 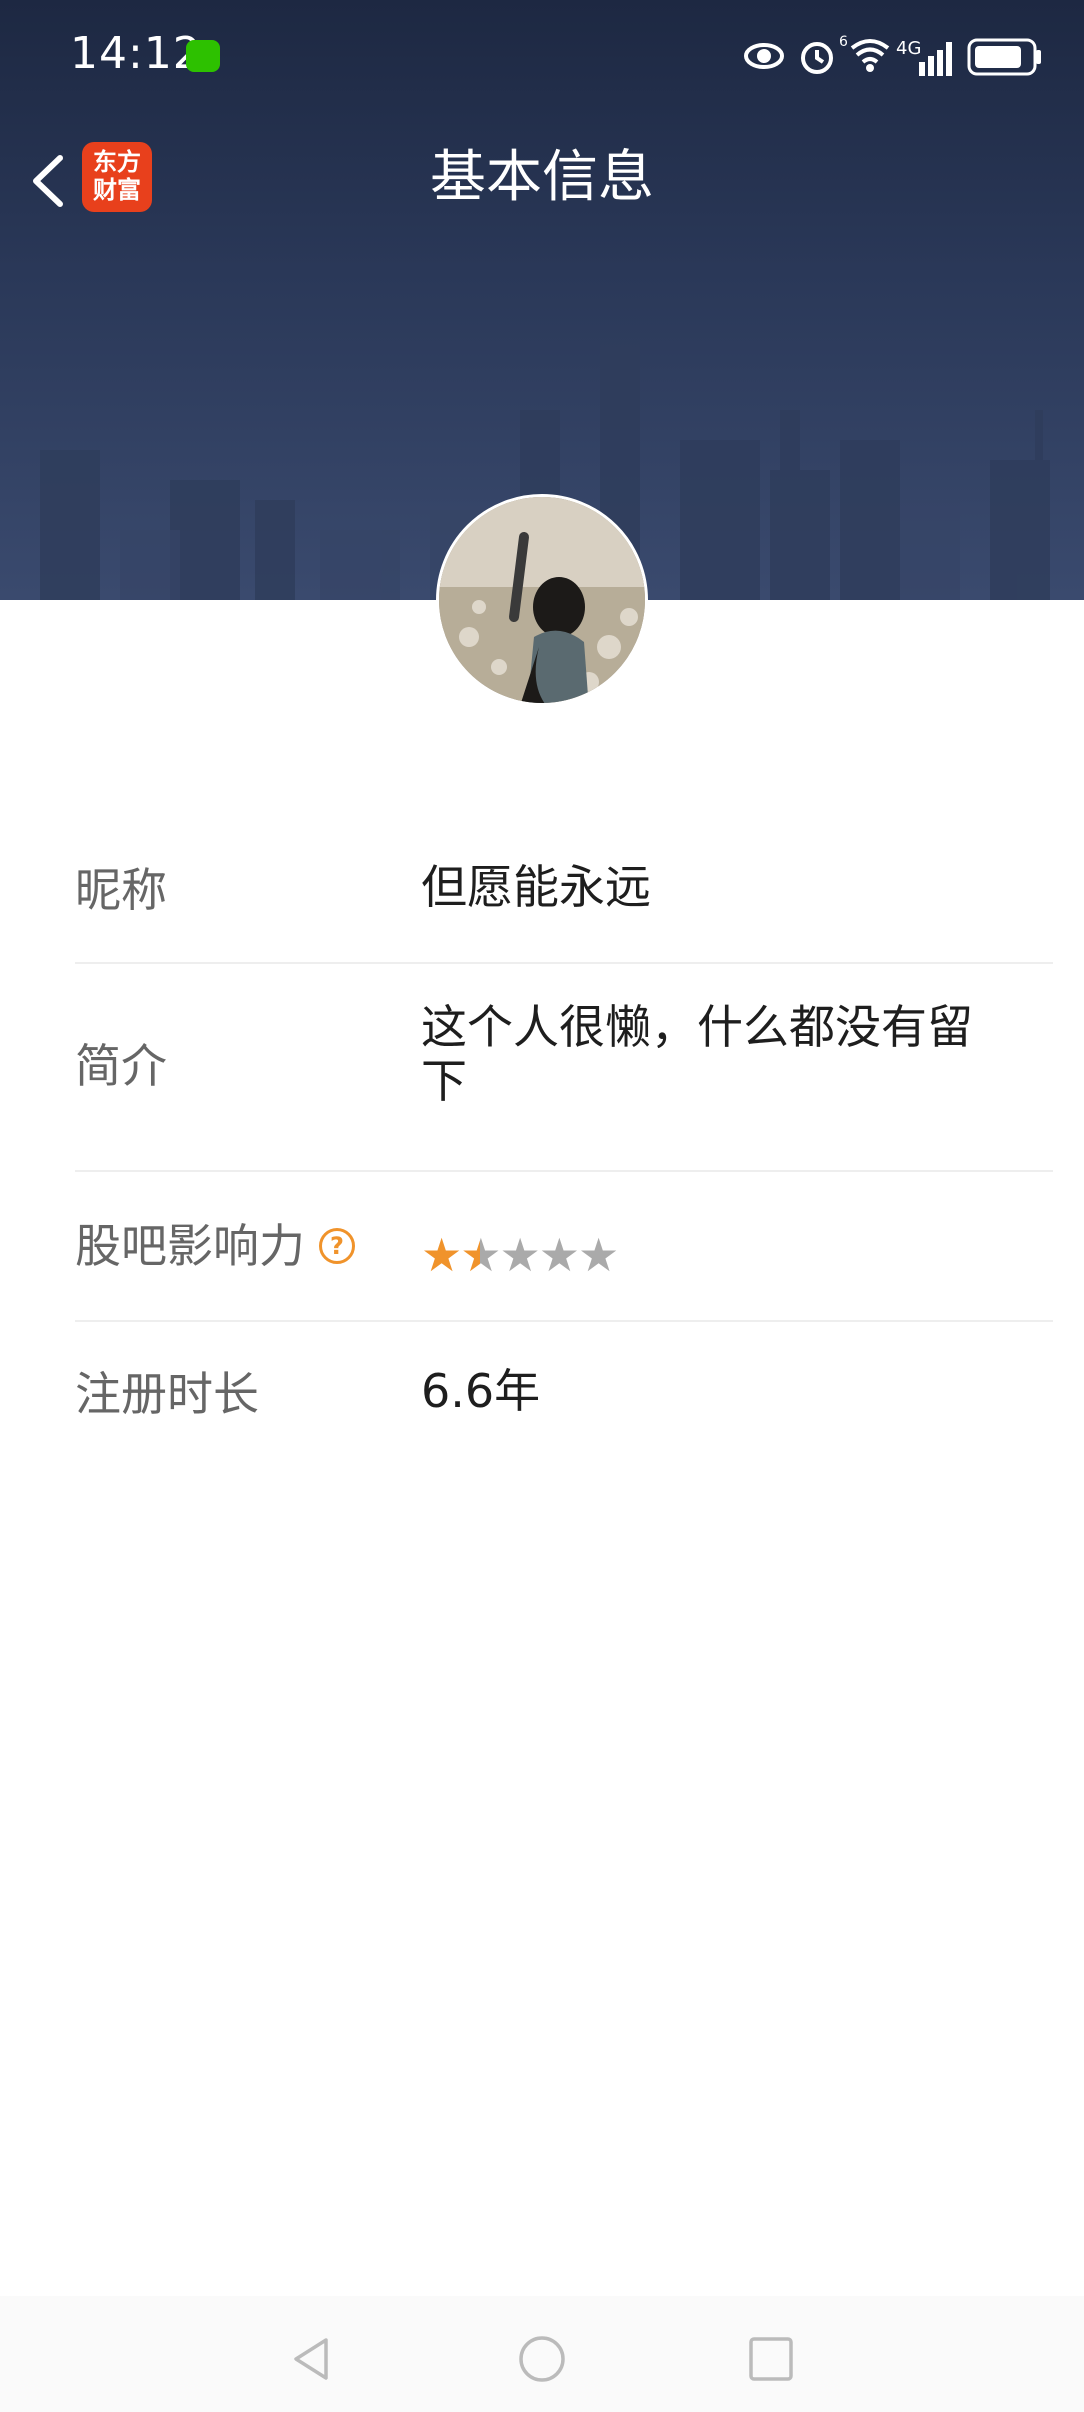 I want to click on nickname-row: 昵称 但愿能永远, so click(x=564, y=892).